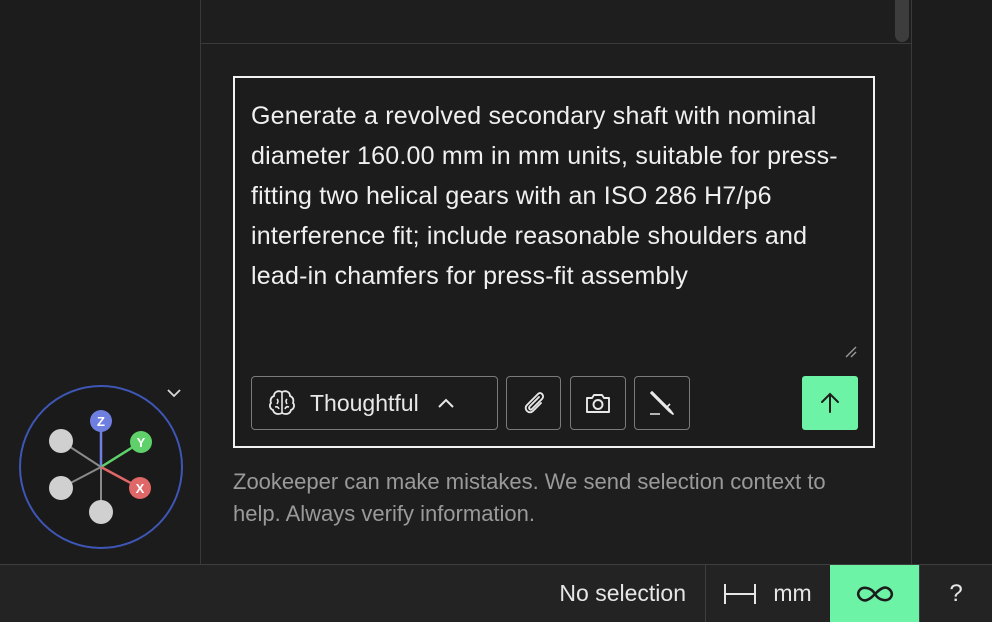 The height and width of the screenshot is (622, 992). What do you see at coordinates (282, 402) in the screenshot?
I see `brain-icon` at bounding box center [282, 402].